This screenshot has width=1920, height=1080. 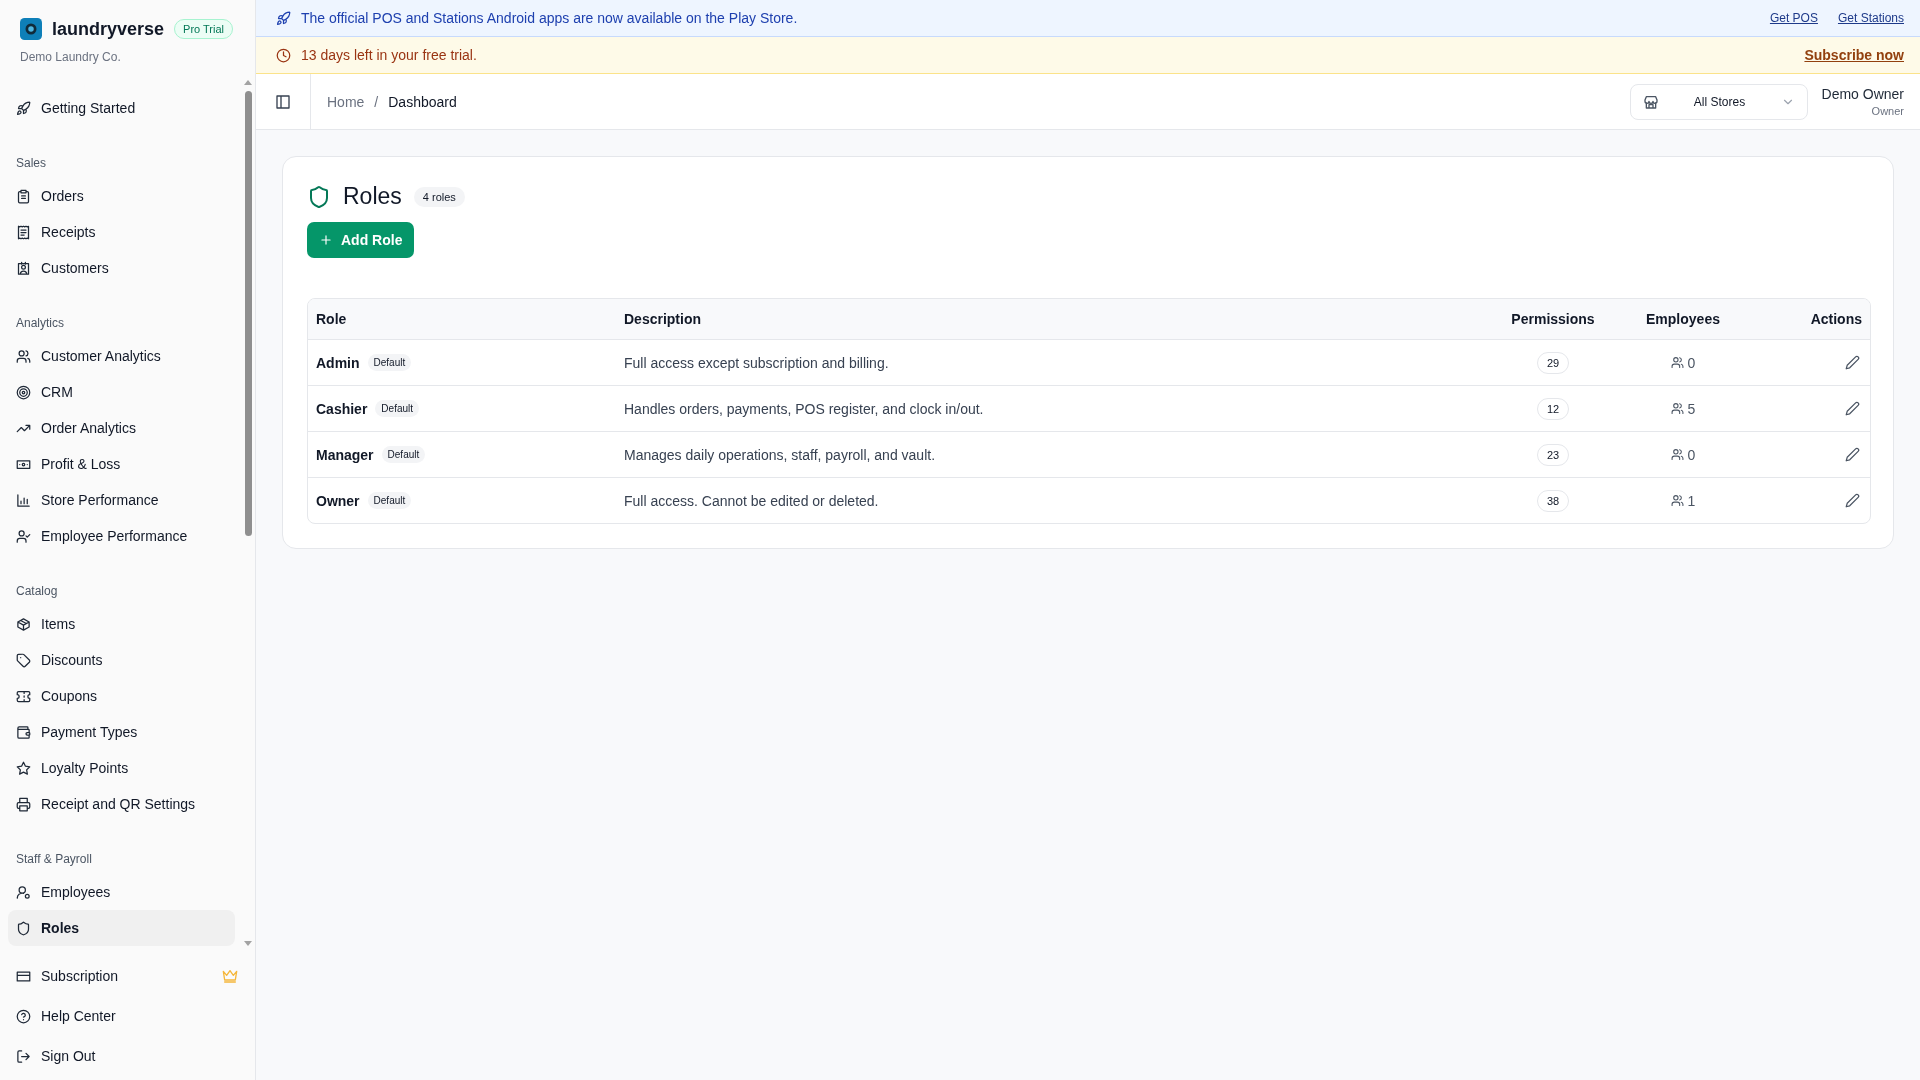 I want to click on user-name: Demo Owner, so click(x=1862, y=94).